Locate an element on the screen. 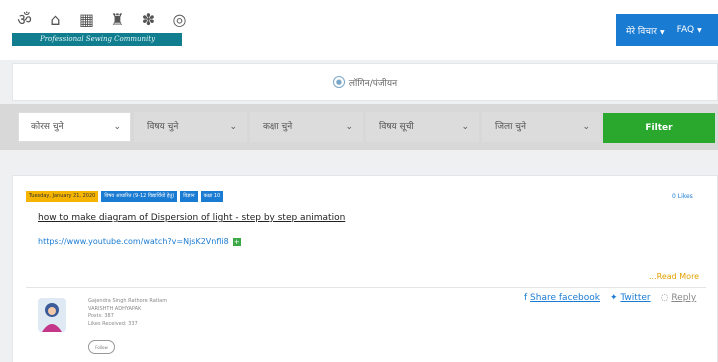 The image size is (718, 362). course-select: कोरस चुने ⌄ is located at coordinates (74, 127).